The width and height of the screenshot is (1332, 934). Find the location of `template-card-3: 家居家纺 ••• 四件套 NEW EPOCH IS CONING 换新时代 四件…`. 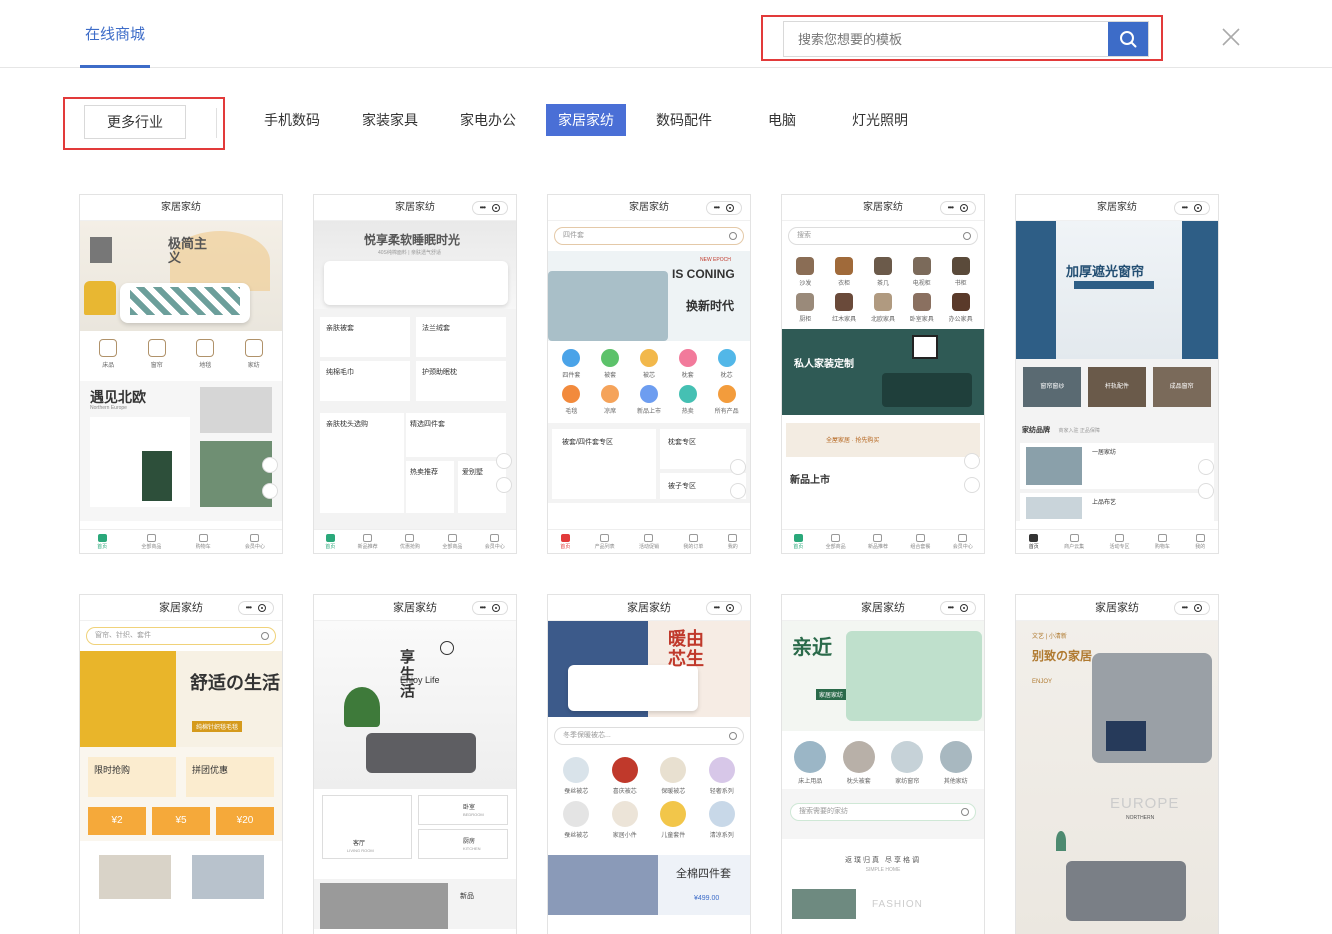

template-card-3: 家居家纺 ••• 四件套 NEW EPOCH IS CONING 换新时代 四件… is located at coordinates (649, 374).